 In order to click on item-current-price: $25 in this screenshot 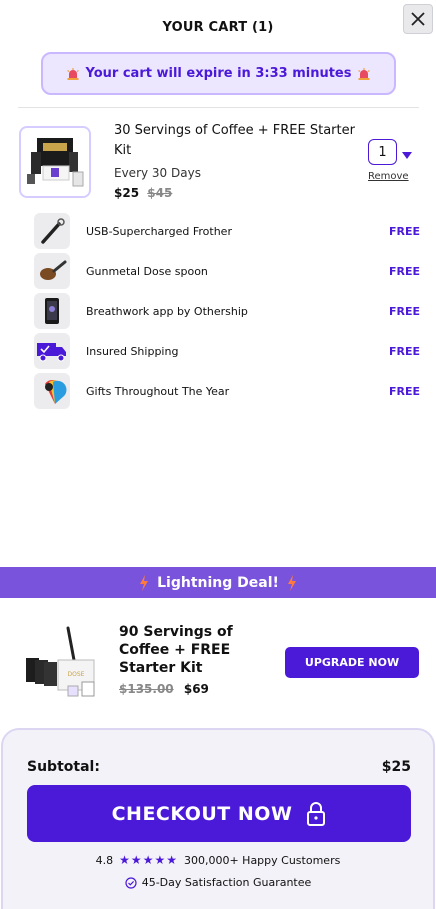, I will do `click(127, 193)`.